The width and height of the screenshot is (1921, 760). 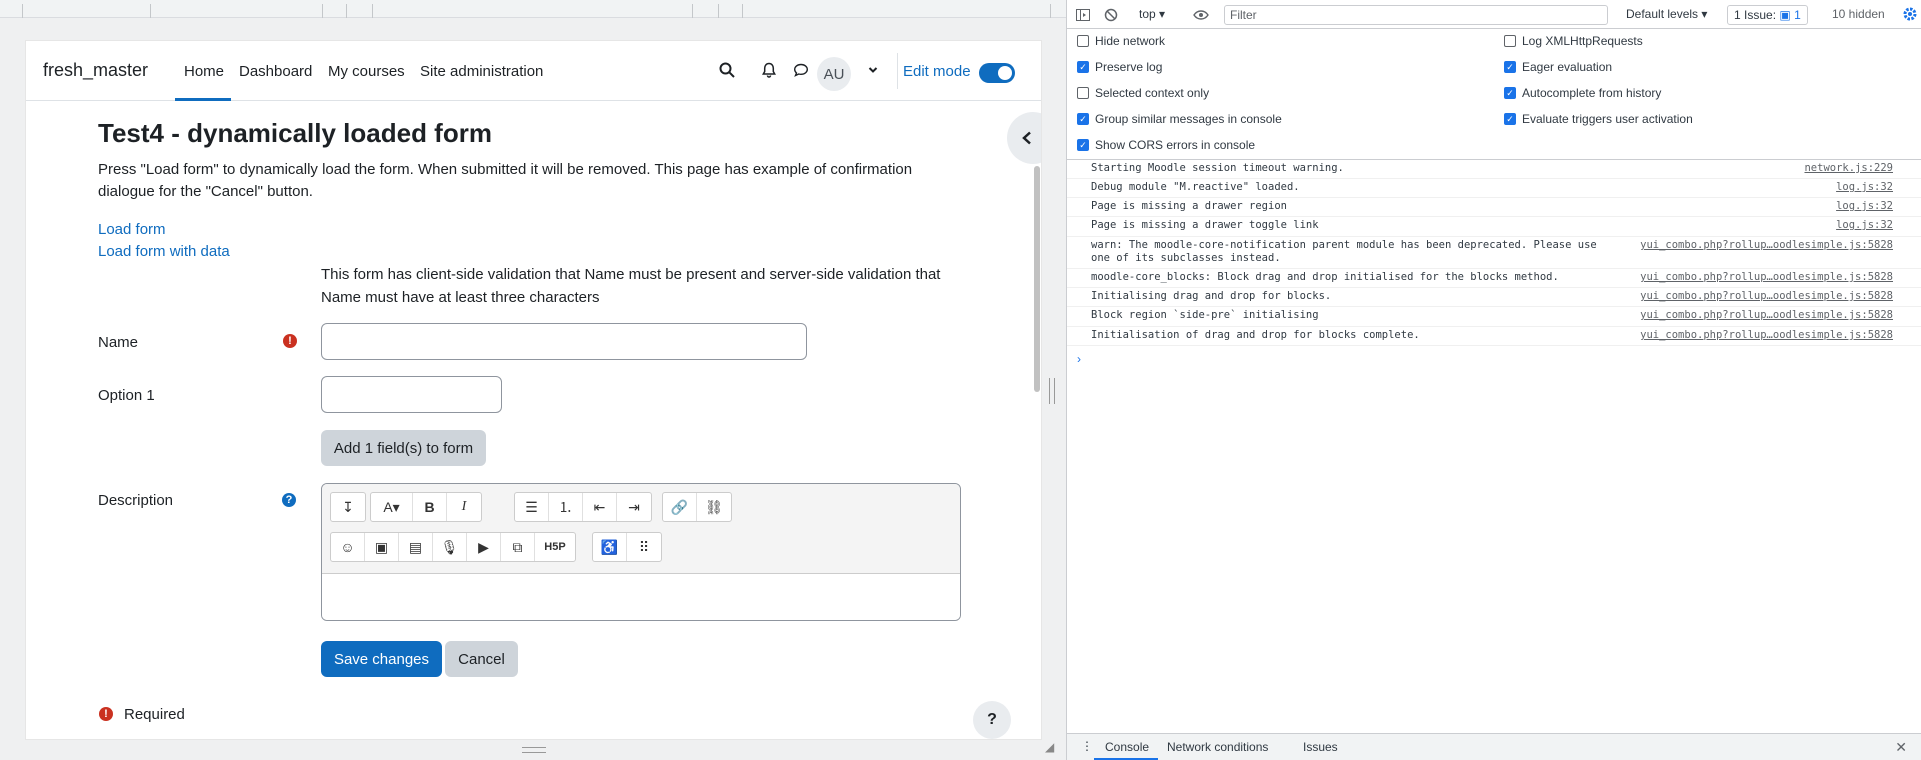 What do you see at coordinates (1201, 15) in the screenshot?
I see `eye-icon` at bounding box center [1201, 15].